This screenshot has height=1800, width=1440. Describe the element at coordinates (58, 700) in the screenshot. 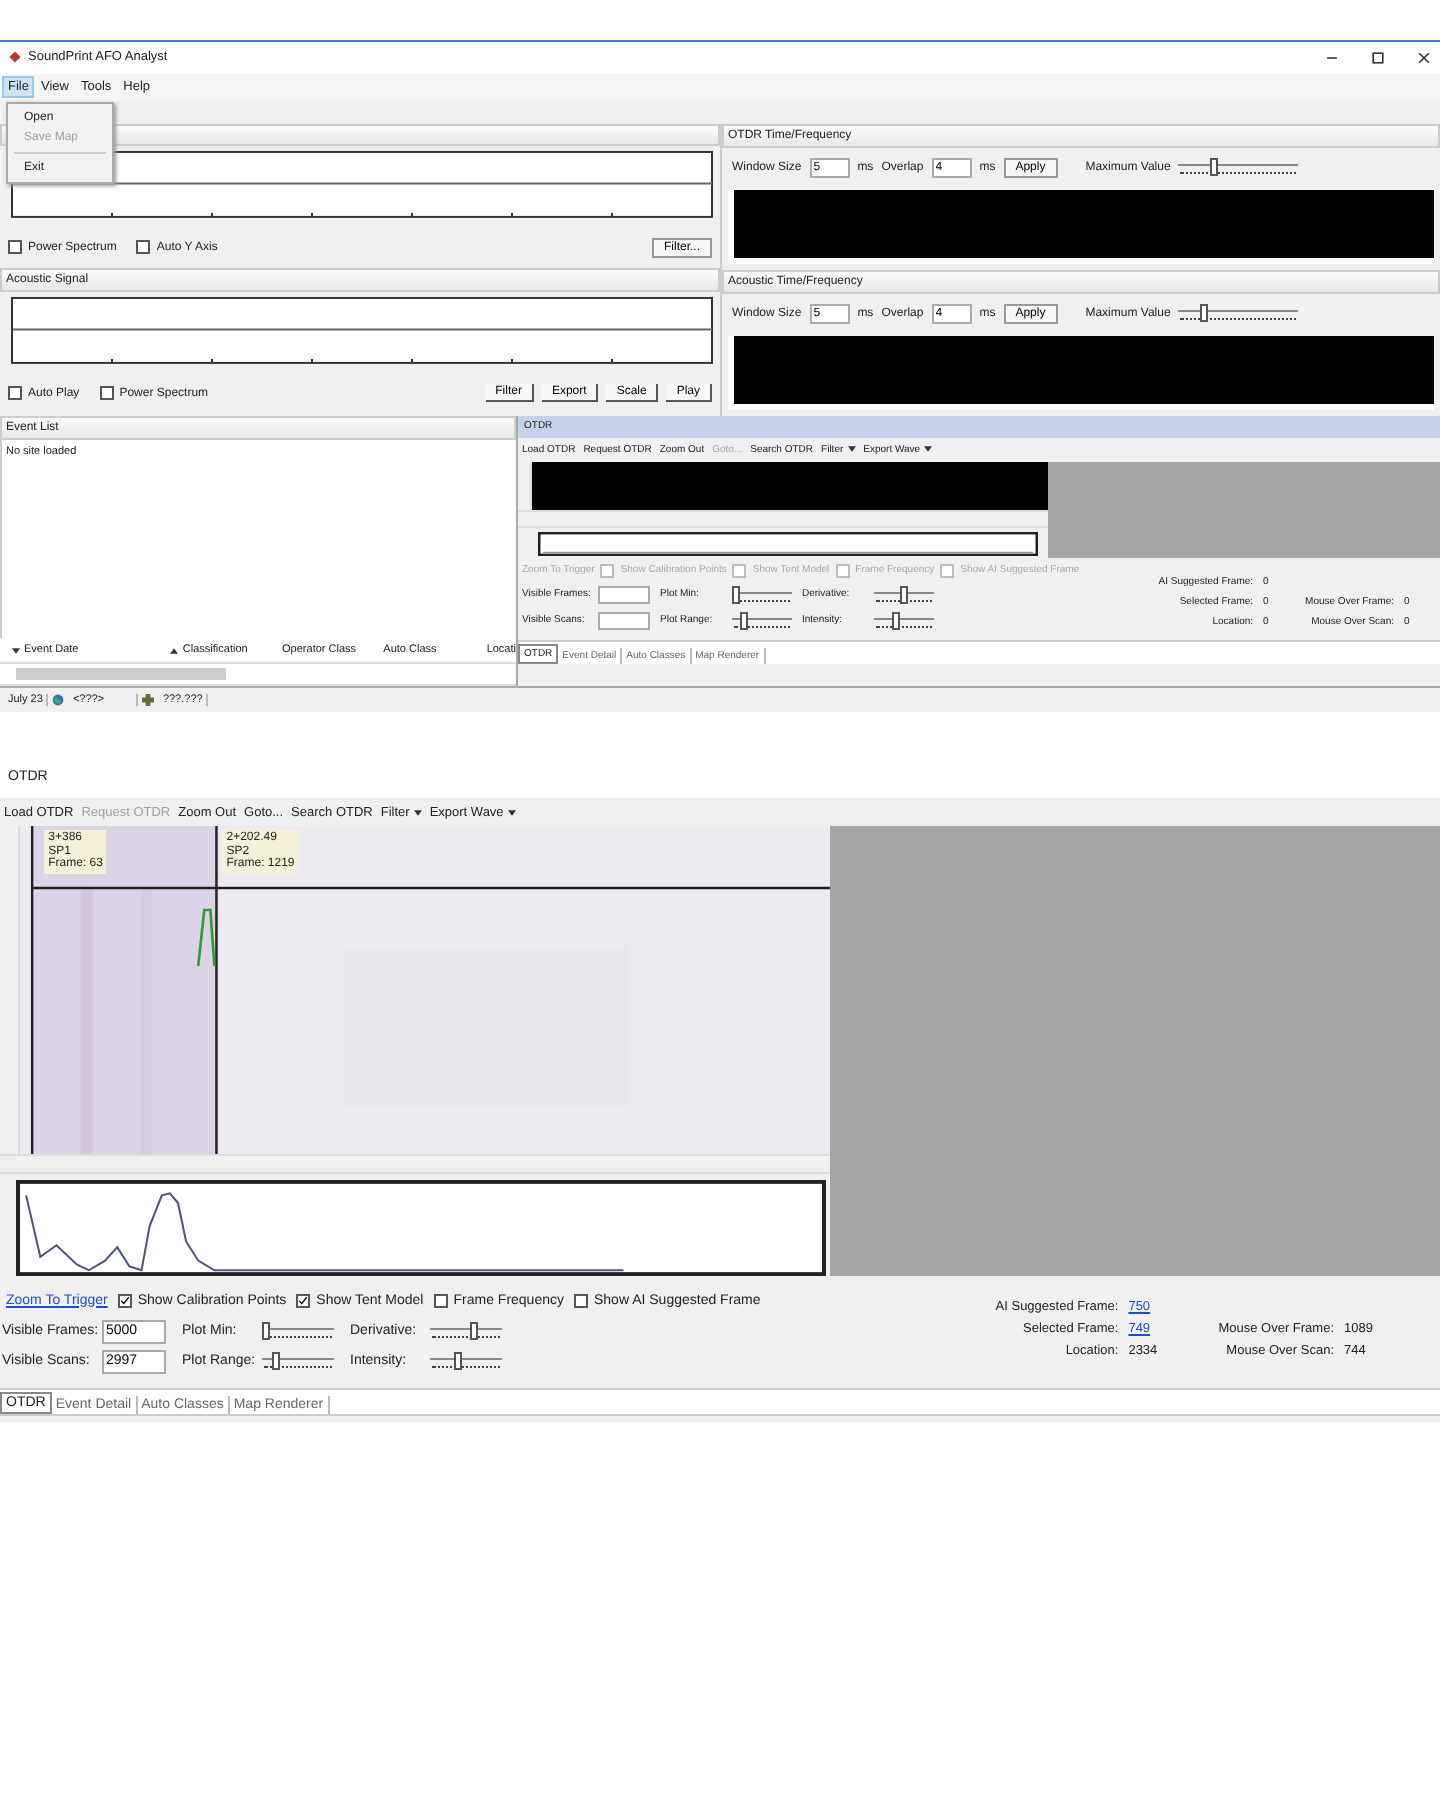

I see `globe-icon` at that location.